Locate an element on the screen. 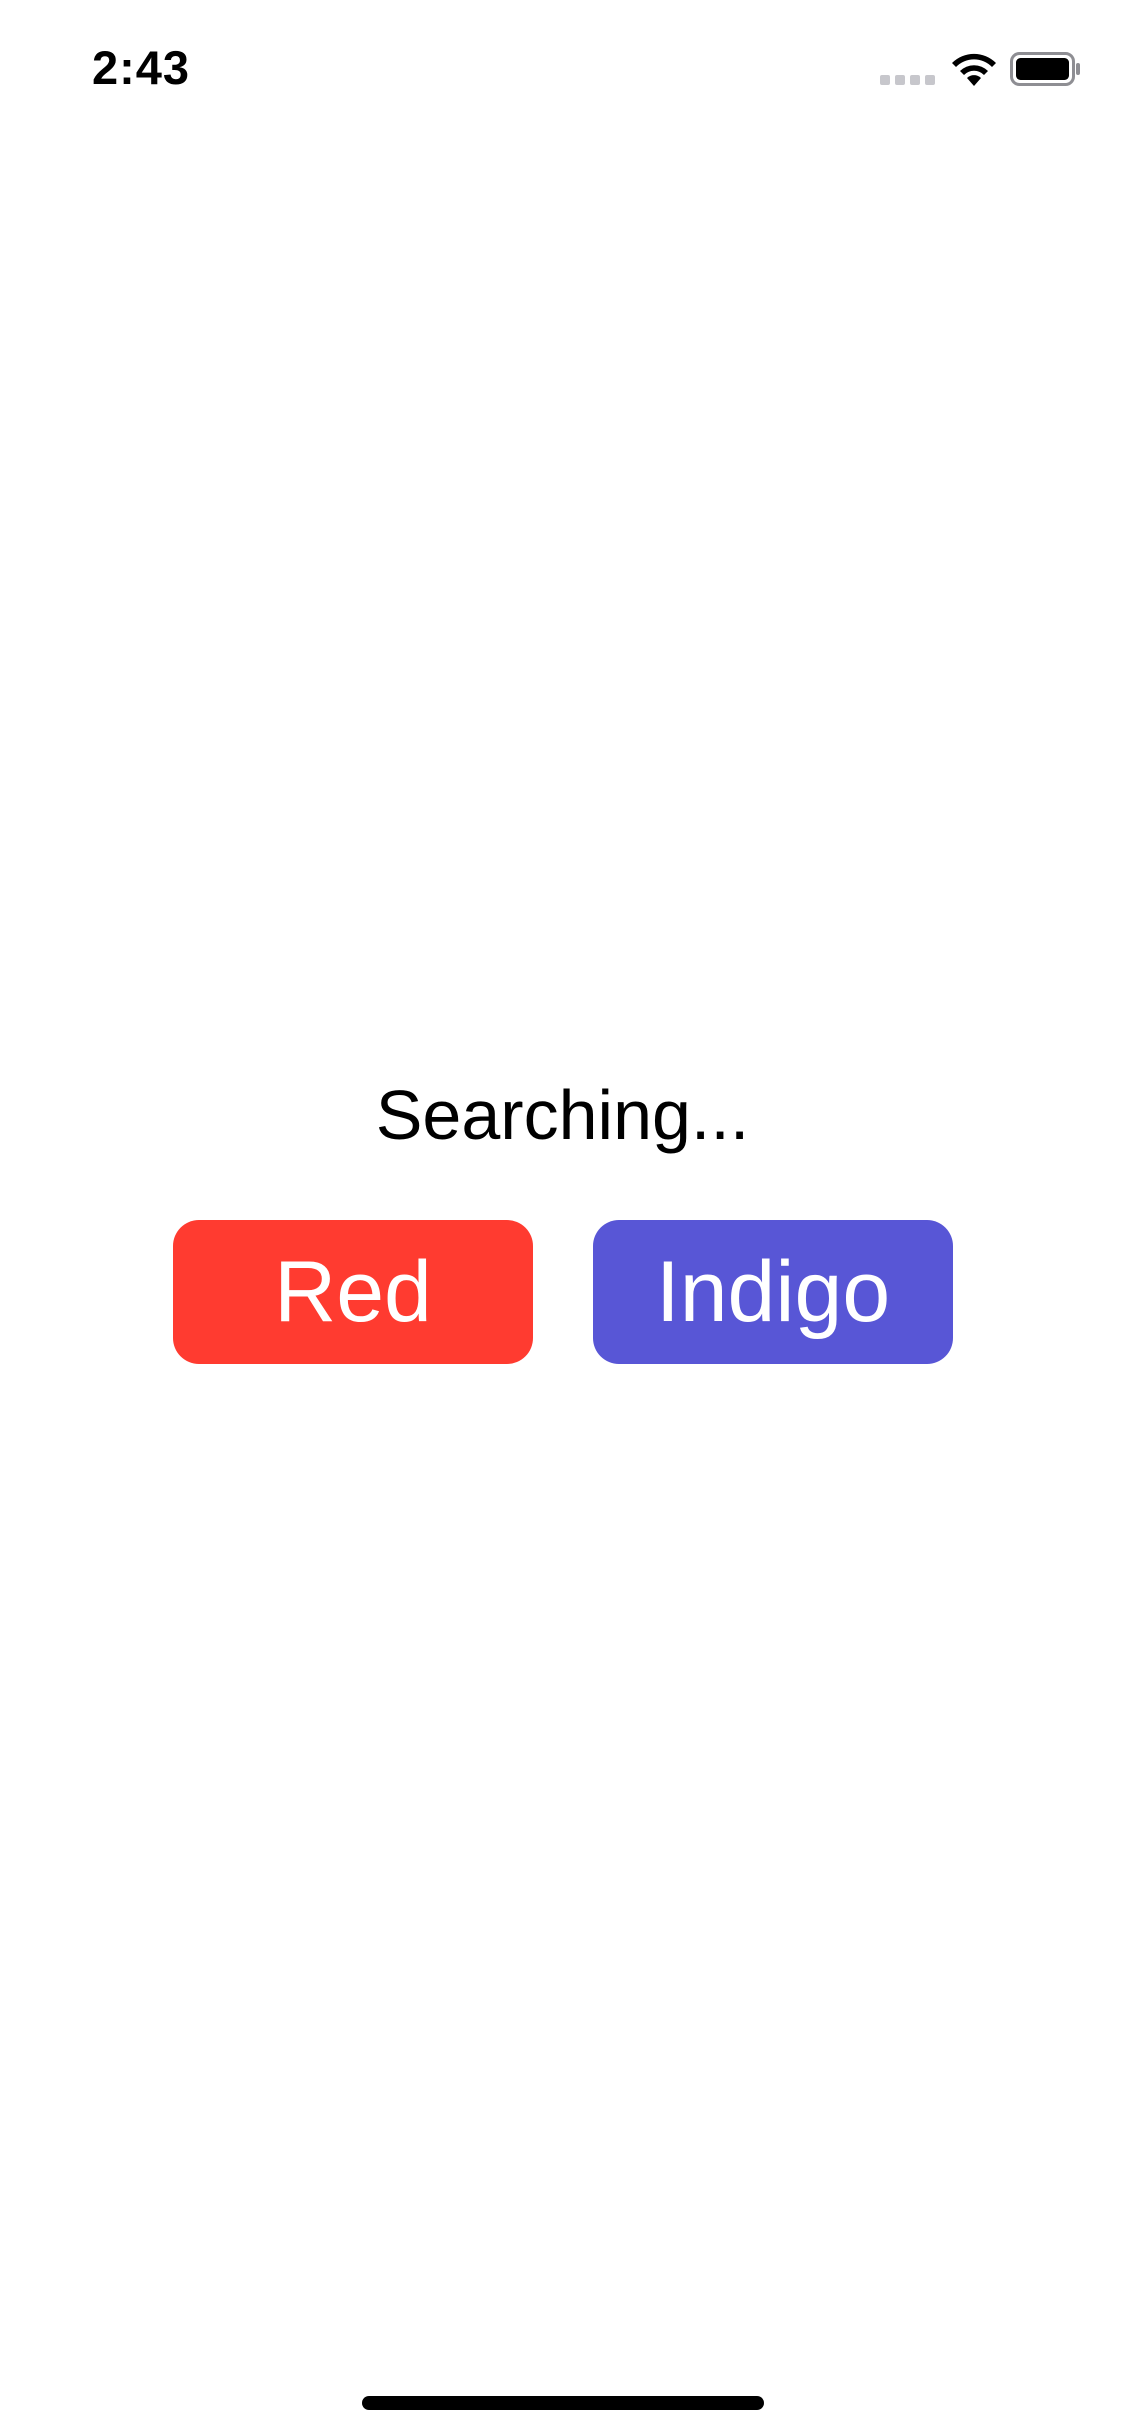  status-bar: 2:43 is located at coordinates (562, 66).